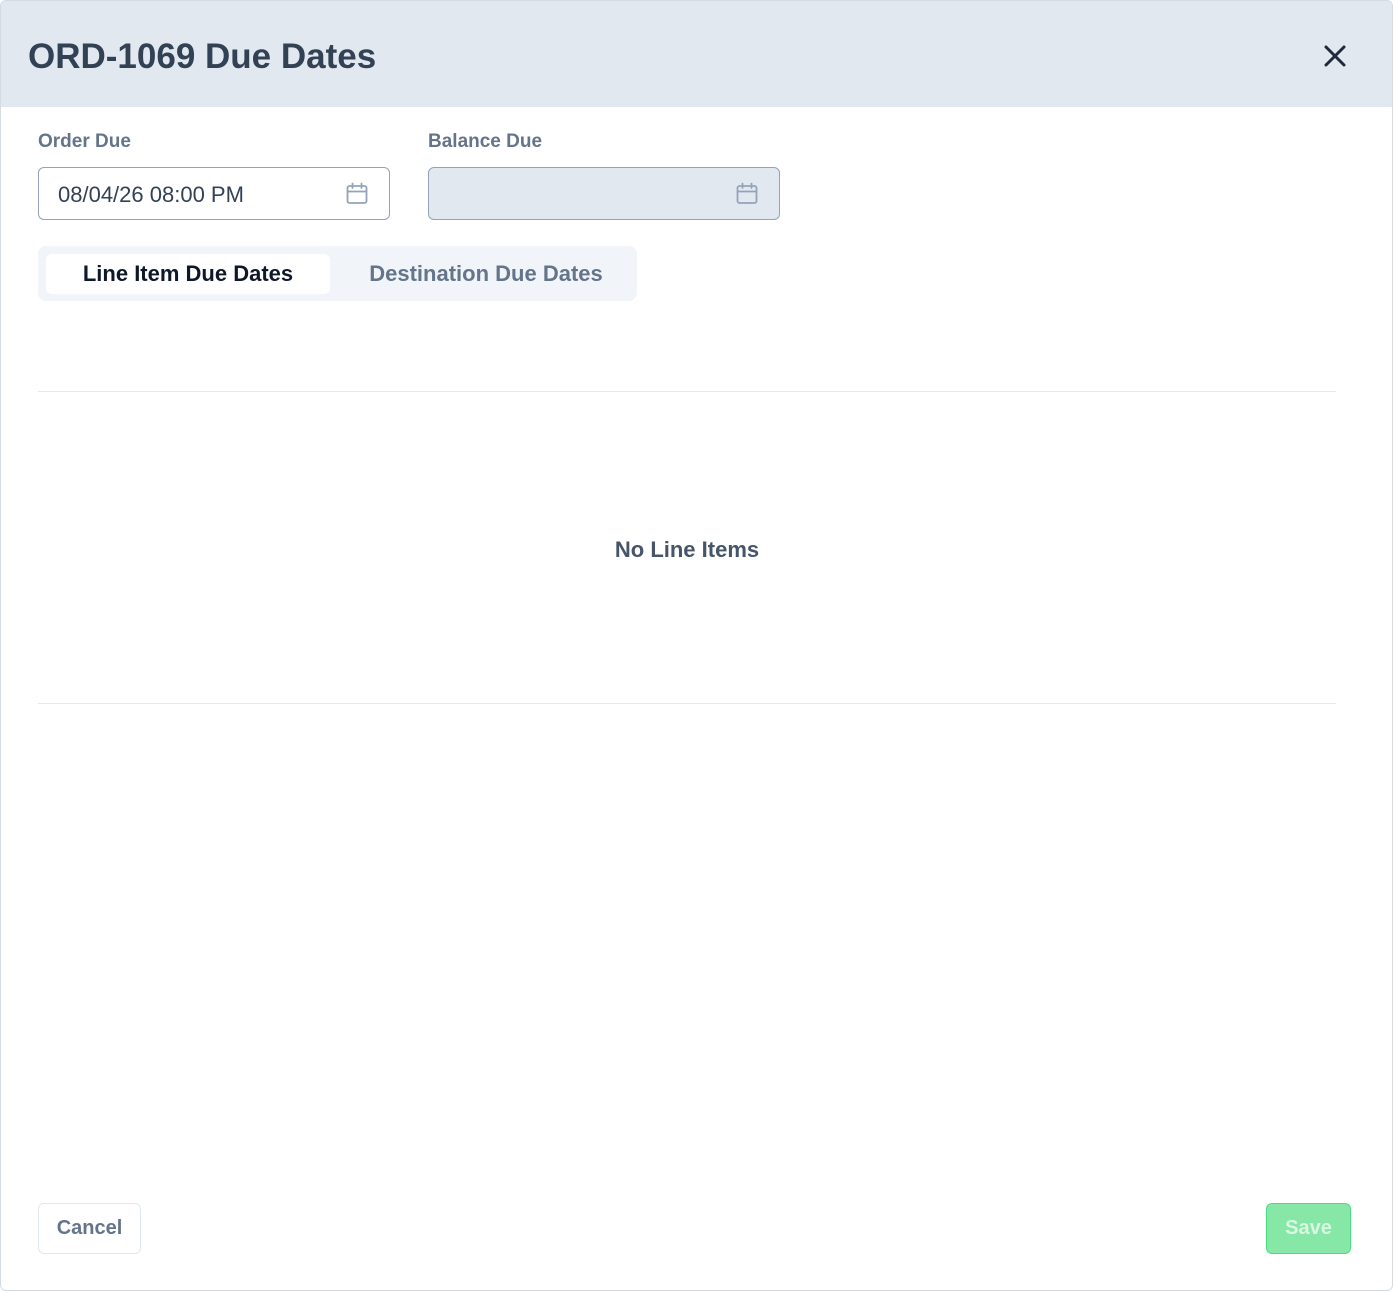 The image size is (1393, 1291). I want to click on dialog-title: ORD-1069 Due Dates, so click(202, 56).